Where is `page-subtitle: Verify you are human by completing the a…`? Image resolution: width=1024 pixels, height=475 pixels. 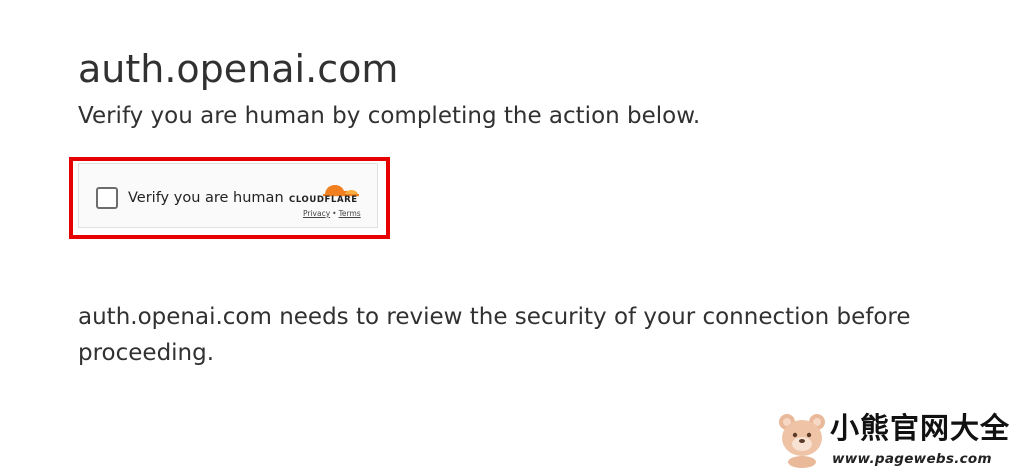 page-subtitle: Verify you are human by completing the a… is located at coordinates (389, 116).